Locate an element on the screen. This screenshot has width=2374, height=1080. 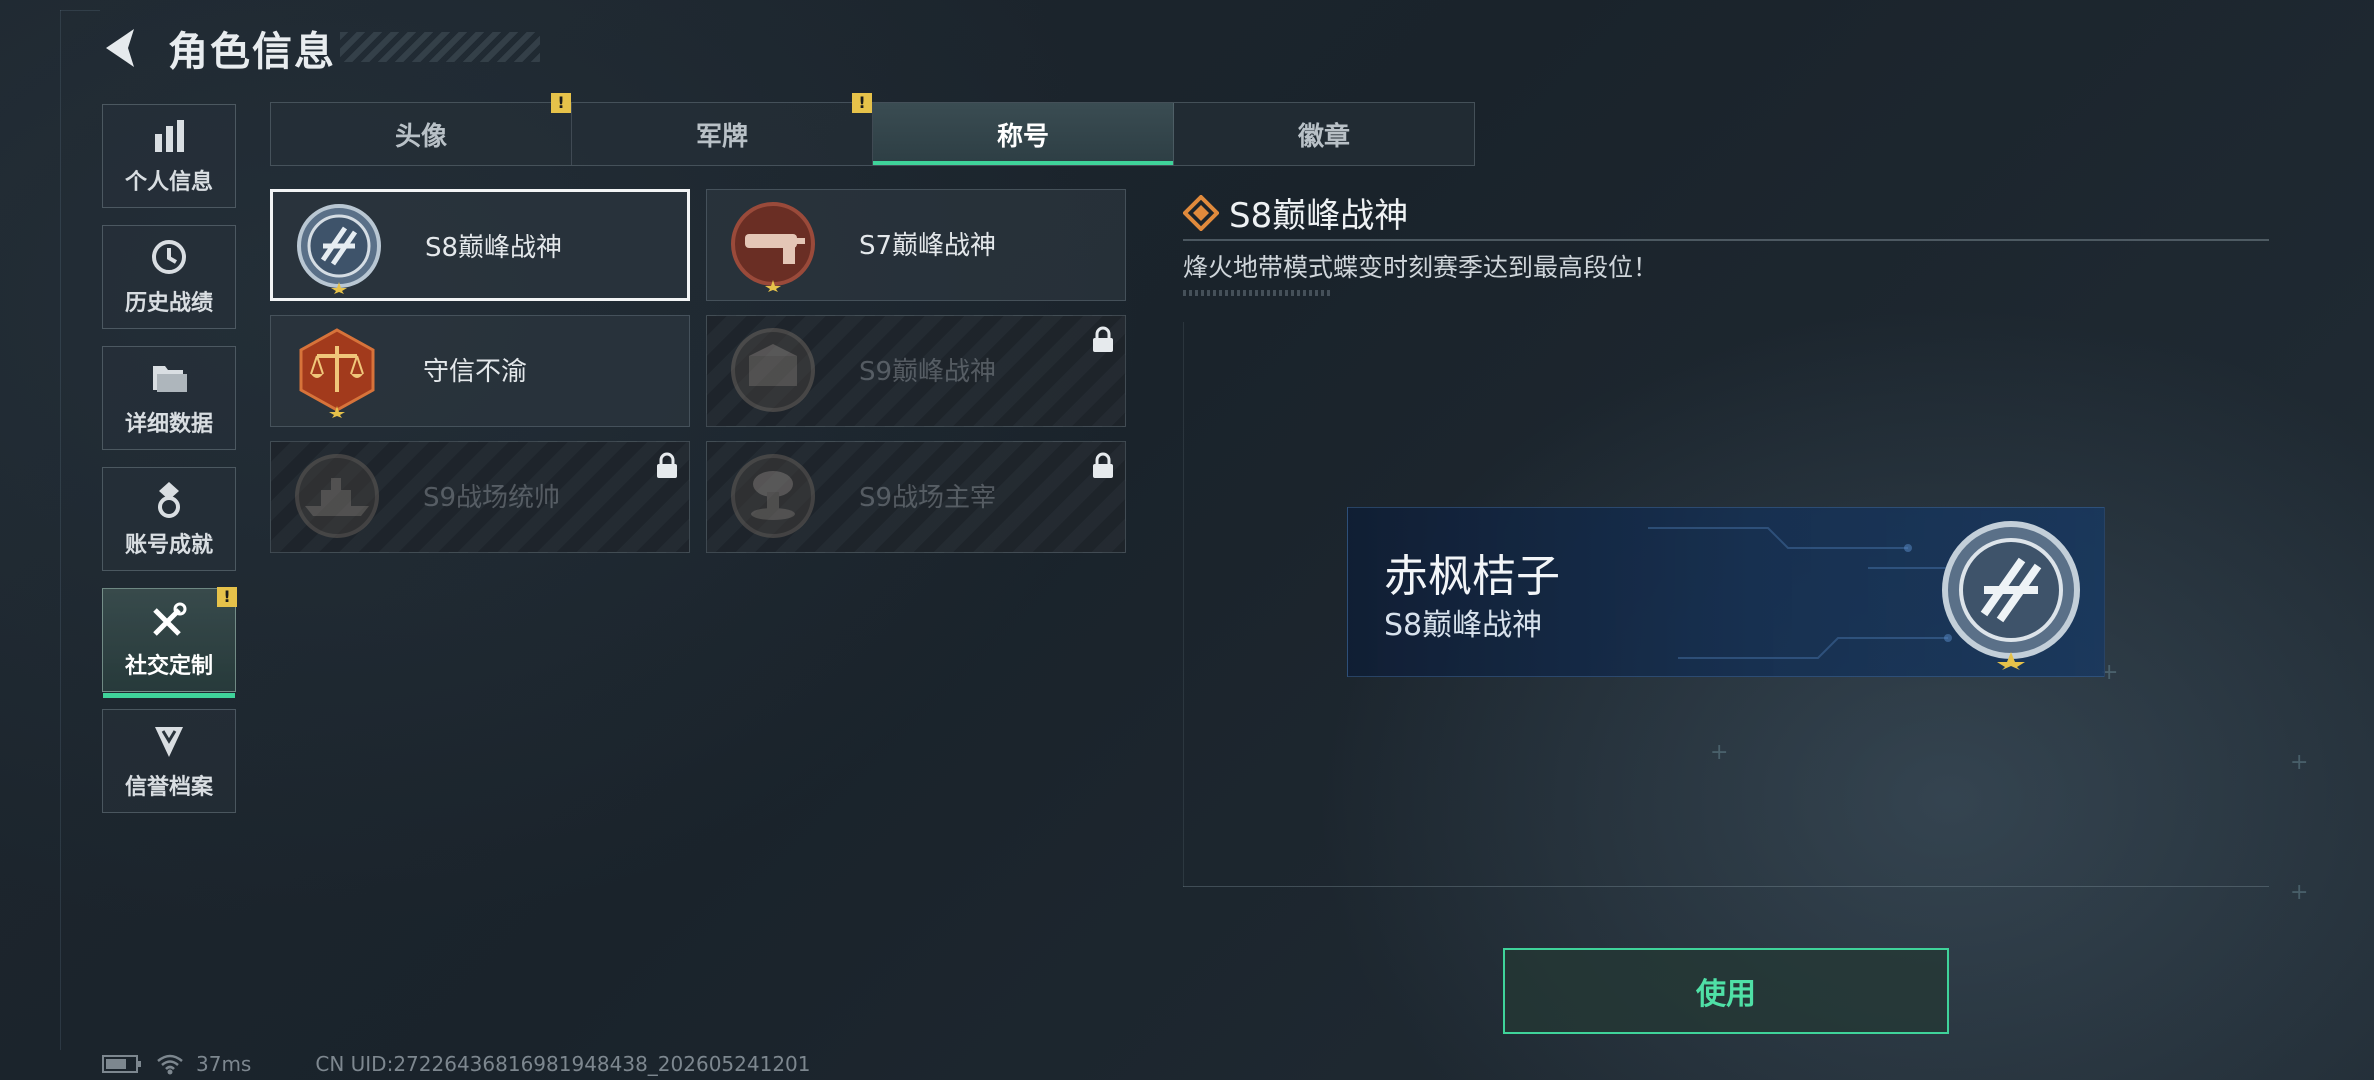
bar-chart-icon is located at coordinates (169, 136).